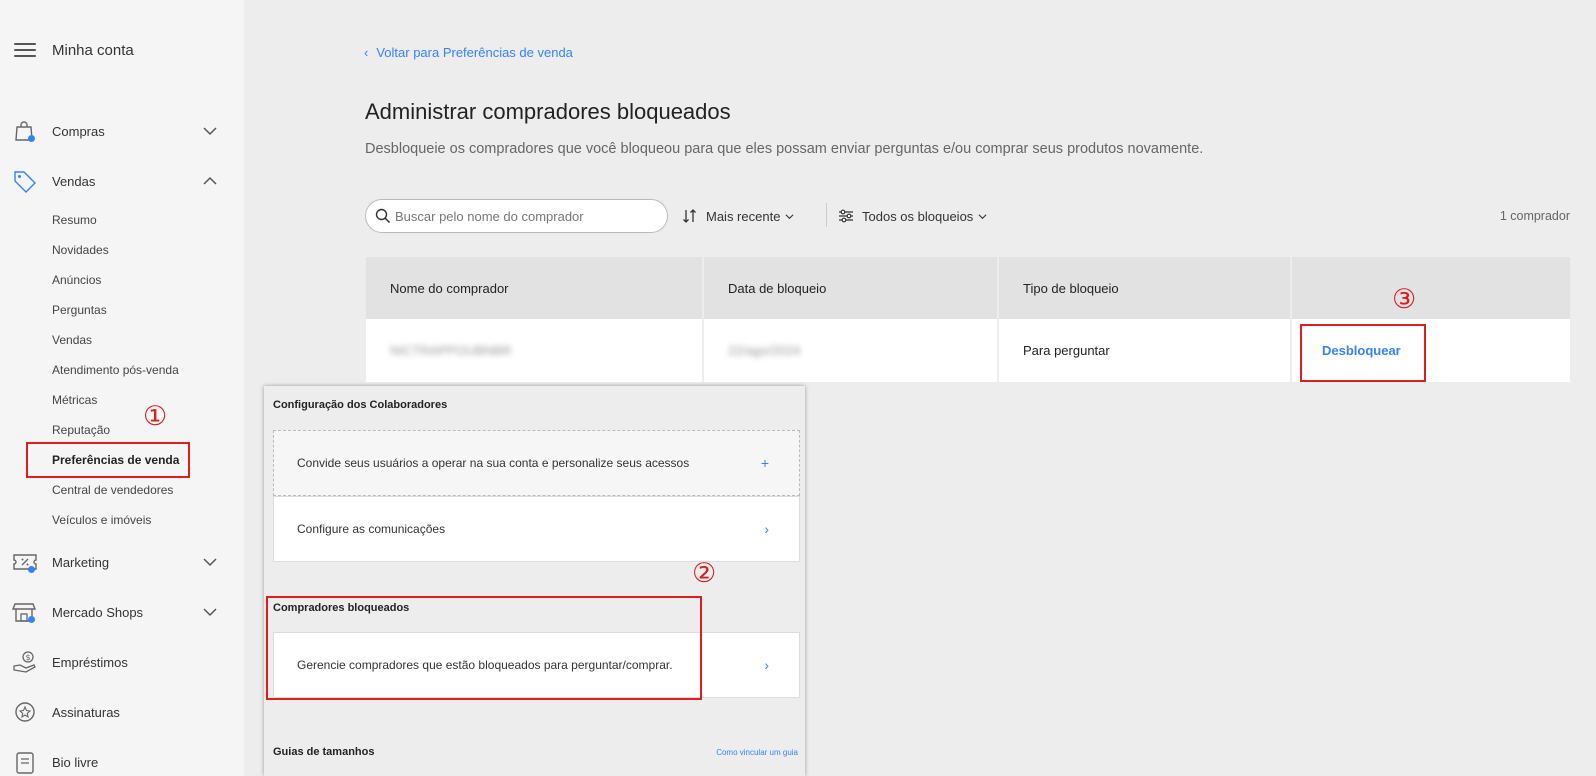  I want to click on sidebar-item-emprestimos: $ Empréstimos, so click(122, 662).